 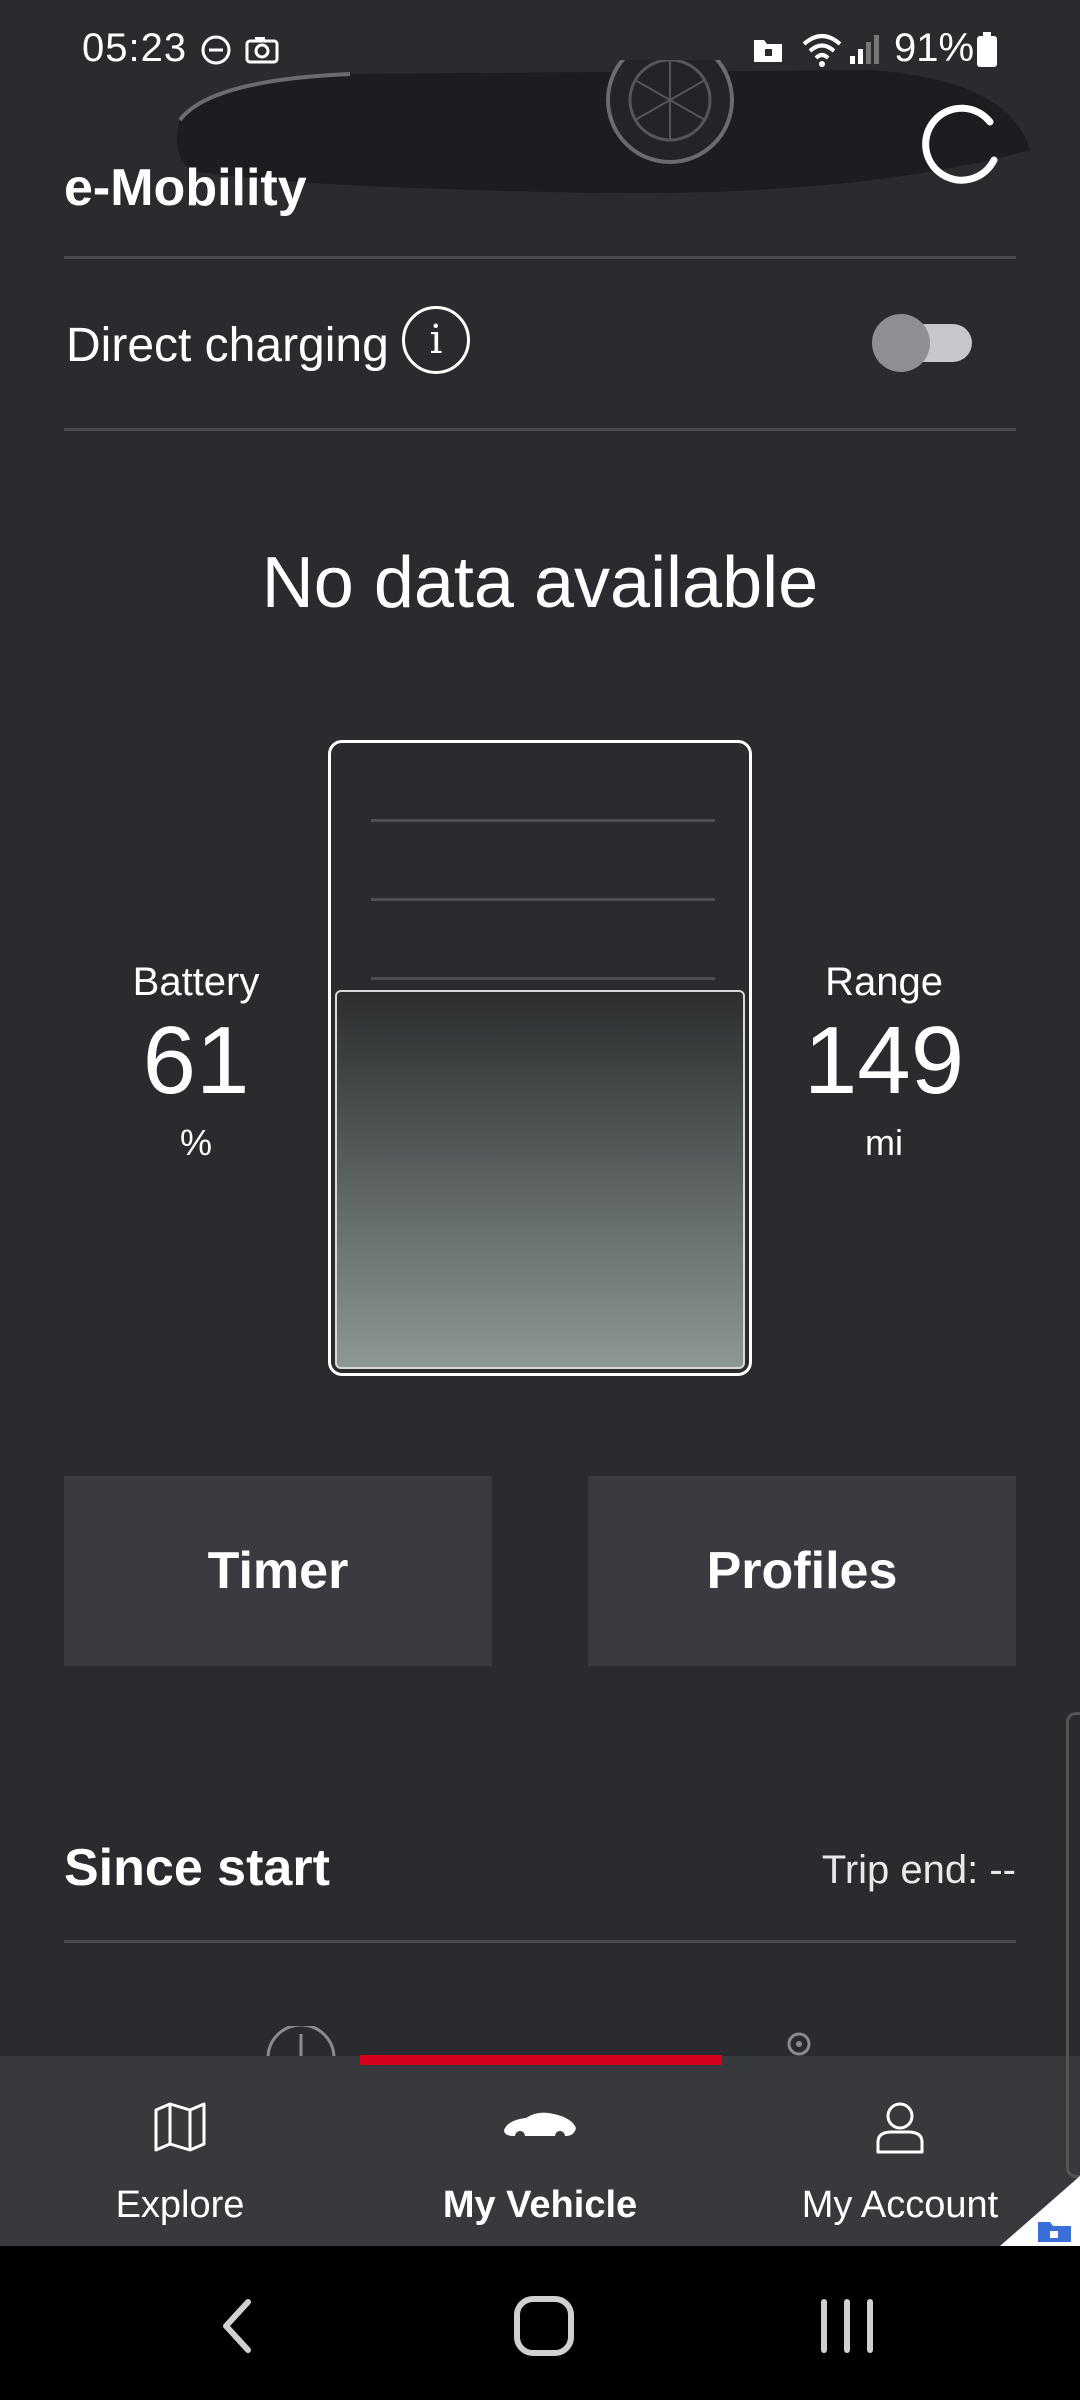 I want to click on battery-fill, so click(x=540, y=1179).